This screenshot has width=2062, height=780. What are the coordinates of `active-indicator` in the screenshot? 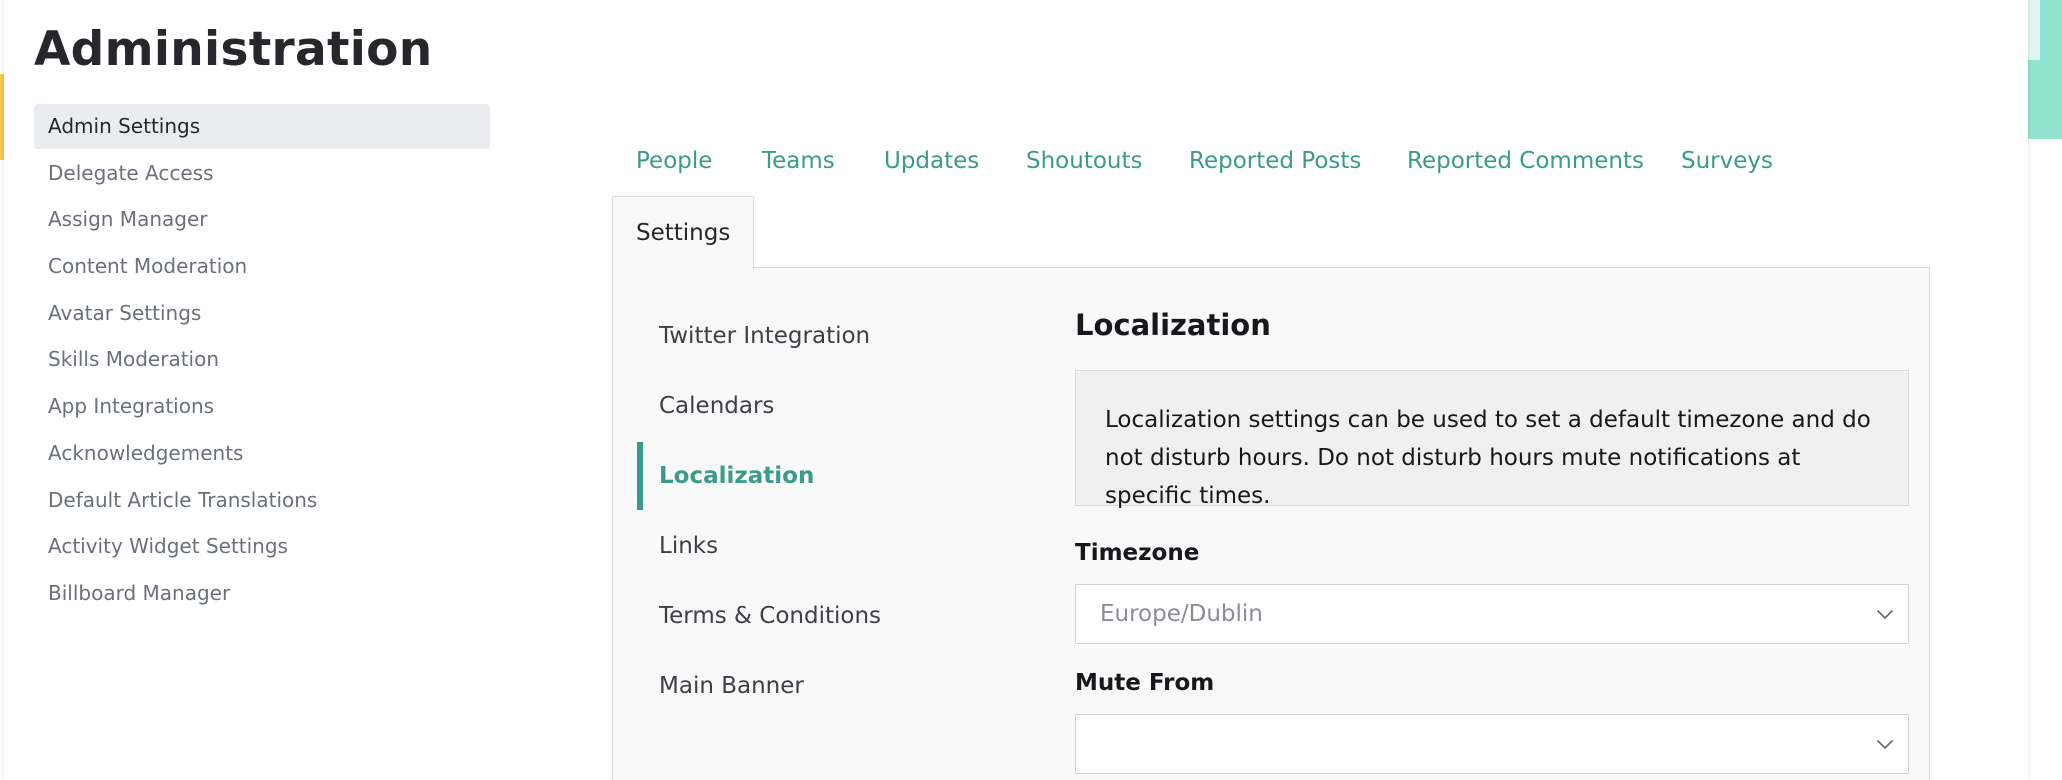 It's located at (640, 476).